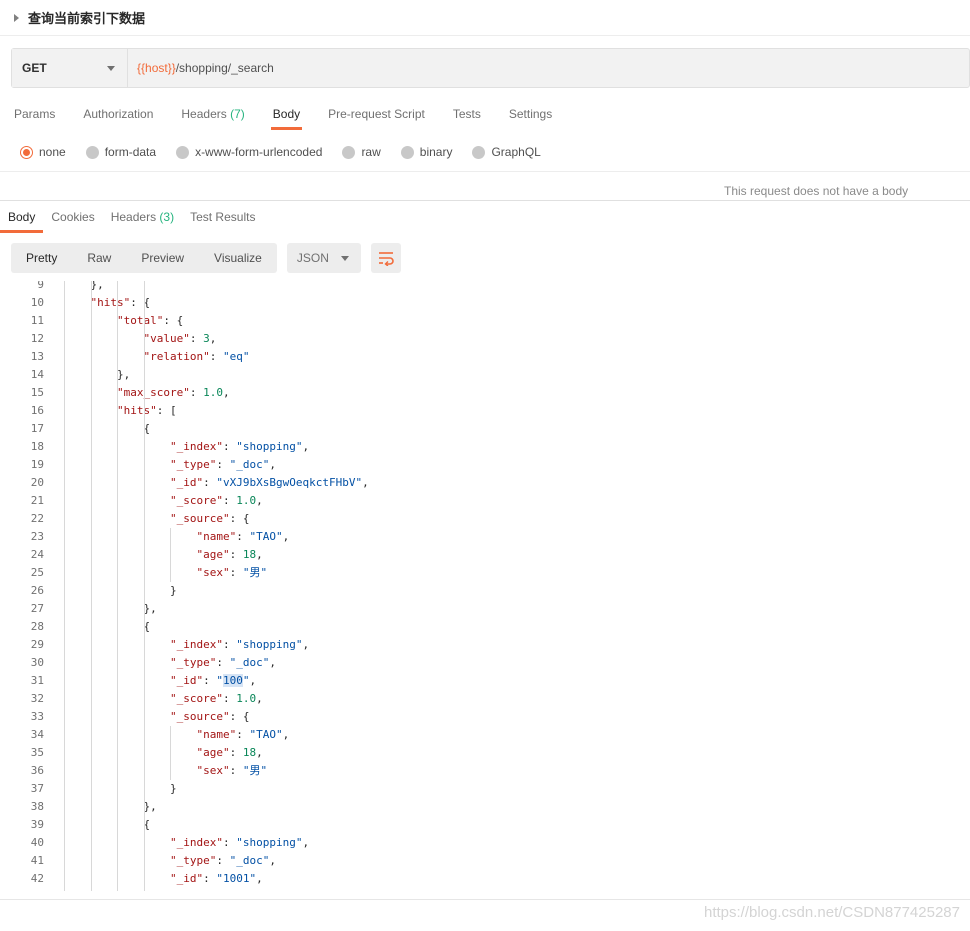 The width and height of the screenshot is (970, 931). I want to click on response-tab-headers: Headers (3), so click(142, 218).